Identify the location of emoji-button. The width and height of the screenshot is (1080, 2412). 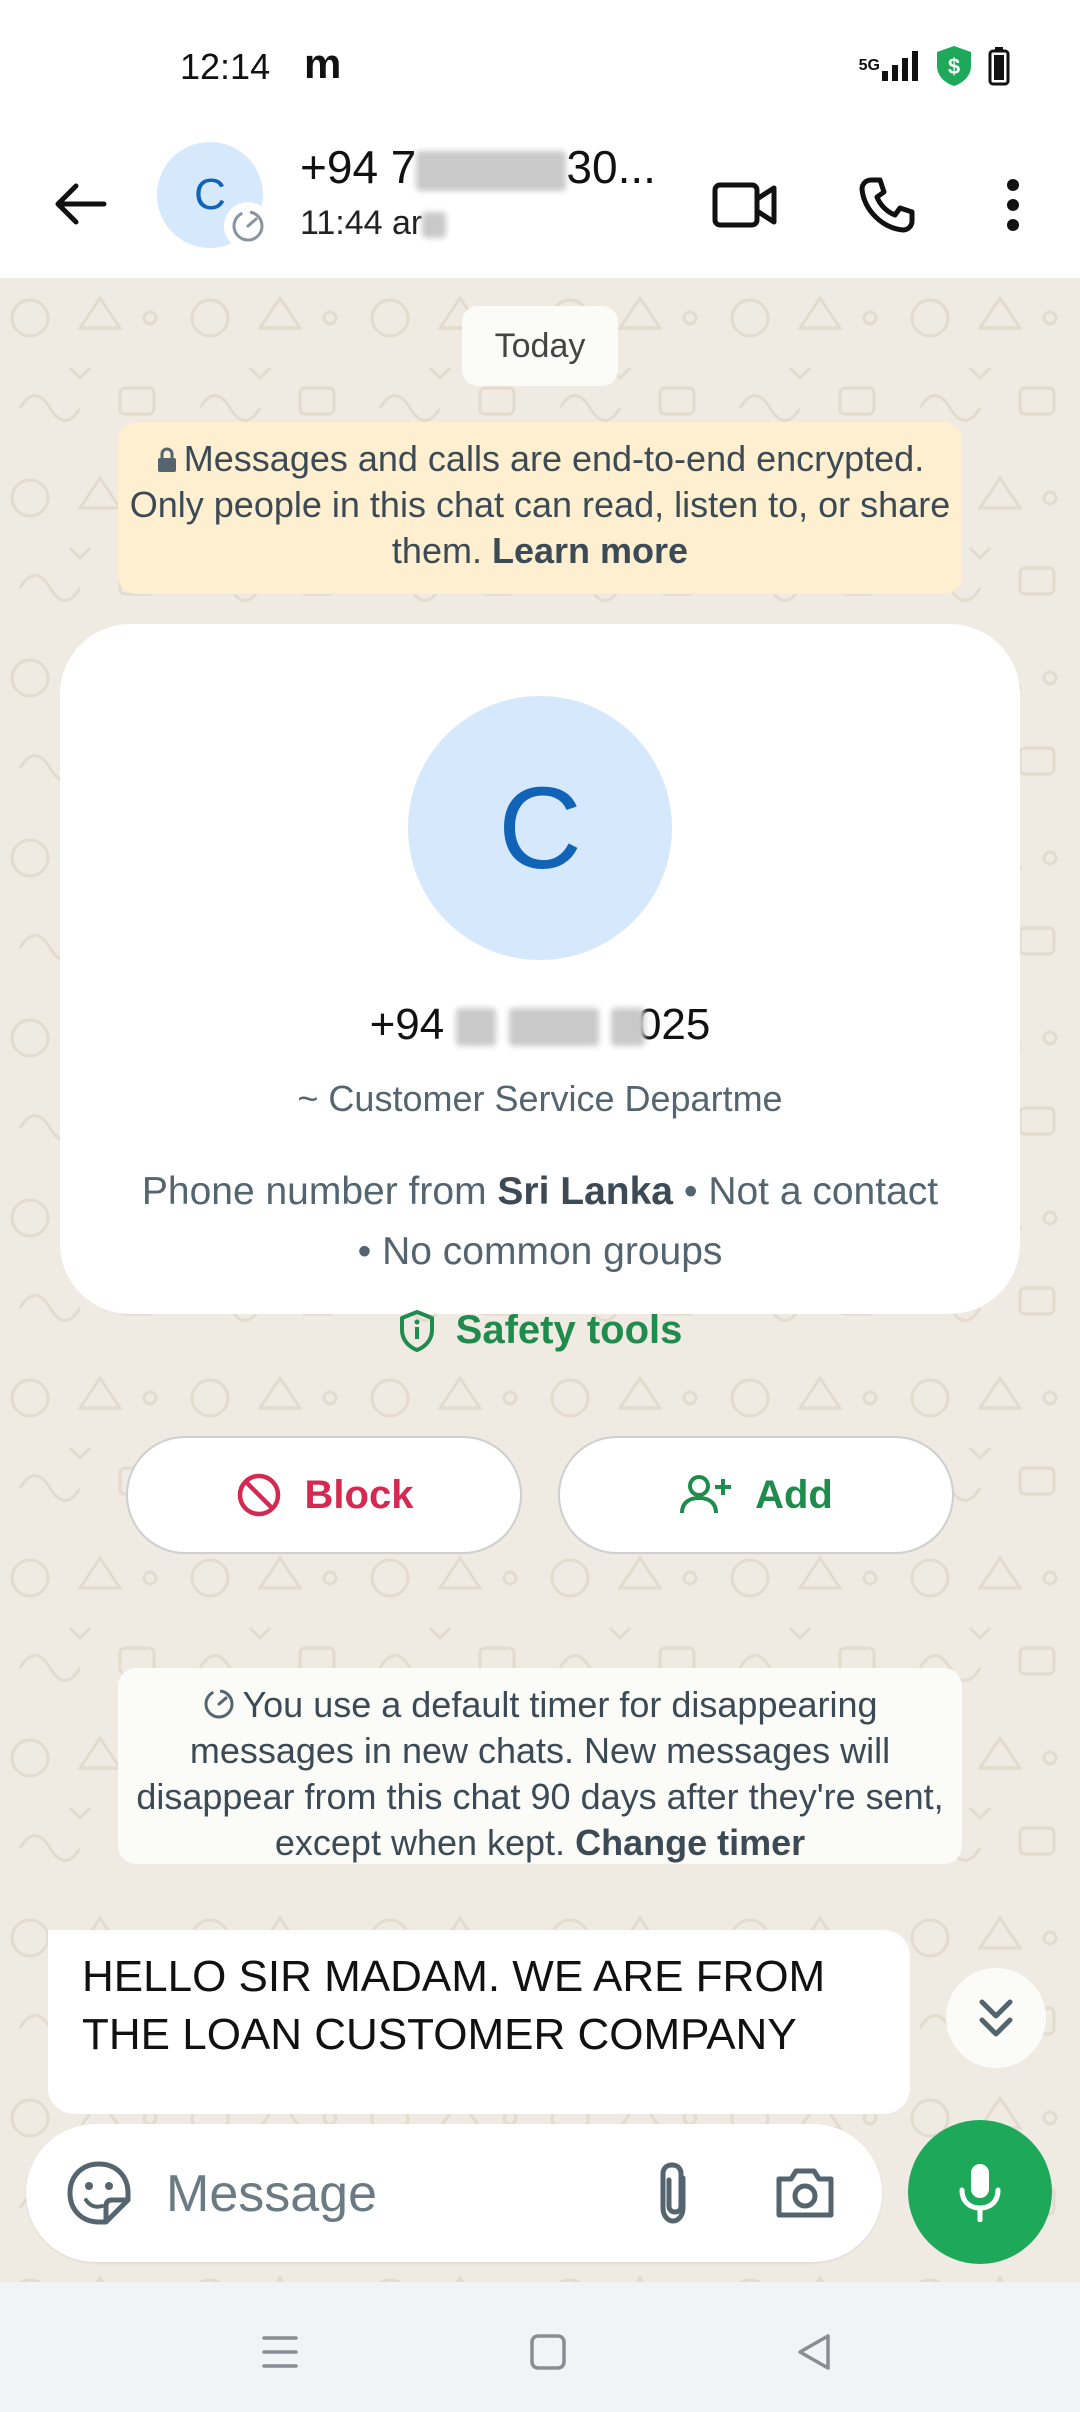
(99, 2193).